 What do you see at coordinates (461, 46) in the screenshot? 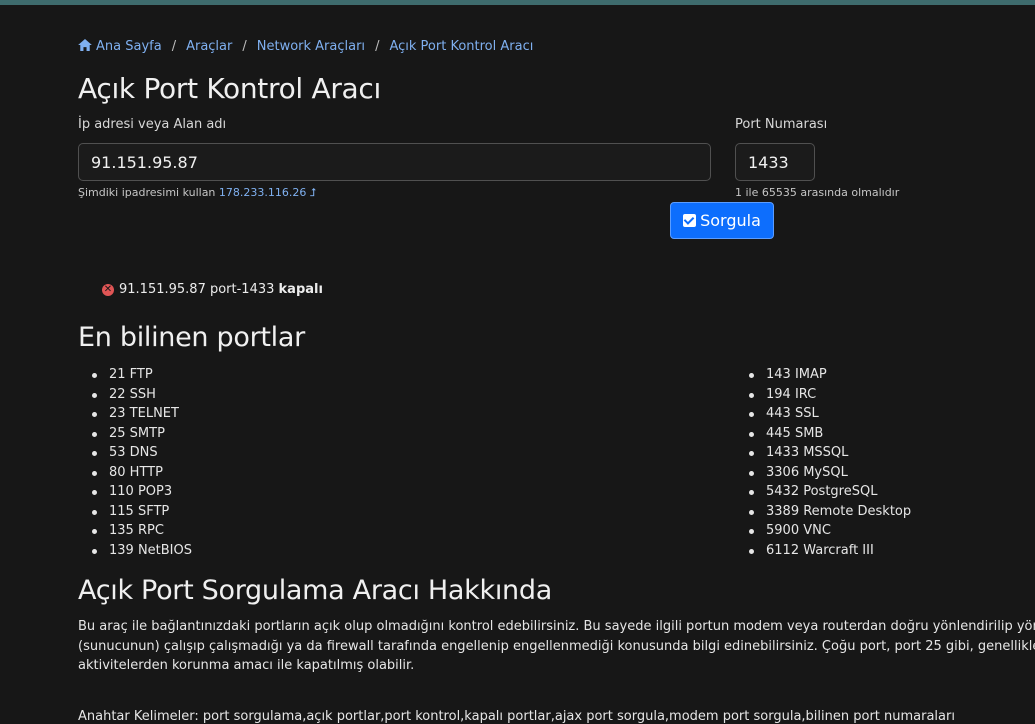
I see `breadcrumb-current: Açık Port Kontrol Aracı` at bounding box center [461, 46].